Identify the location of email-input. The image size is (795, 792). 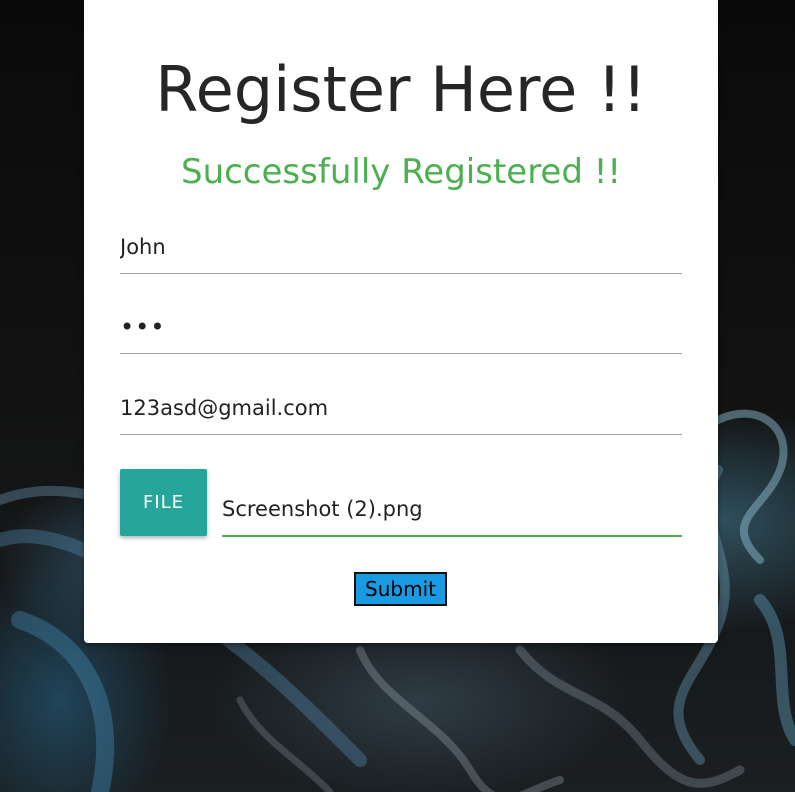
(401, 408).